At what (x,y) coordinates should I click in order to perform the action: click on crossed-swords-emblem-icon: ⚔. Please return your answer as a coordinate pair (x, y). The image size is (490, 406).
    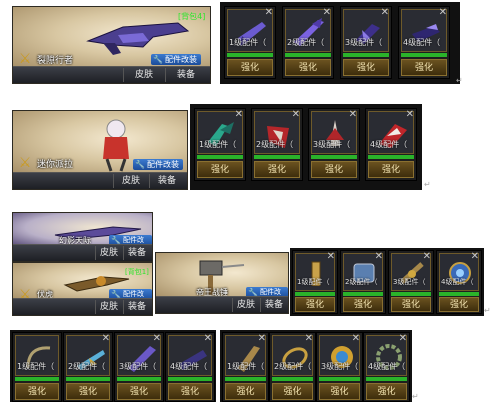
    Looking at the image, I should click on (25, 163).